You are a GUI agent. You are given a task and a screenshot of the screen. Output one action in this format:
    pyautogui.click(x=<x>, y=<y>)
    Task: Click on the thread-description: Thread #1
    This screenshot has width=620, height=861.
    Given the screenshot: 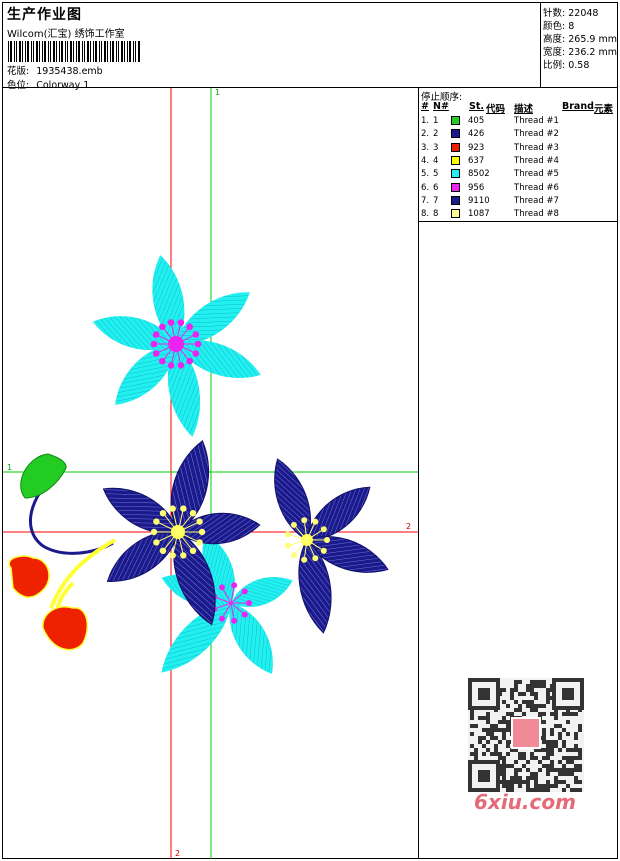 What is the action you would take?
    pyautogui.click(x=536, y=121)
    